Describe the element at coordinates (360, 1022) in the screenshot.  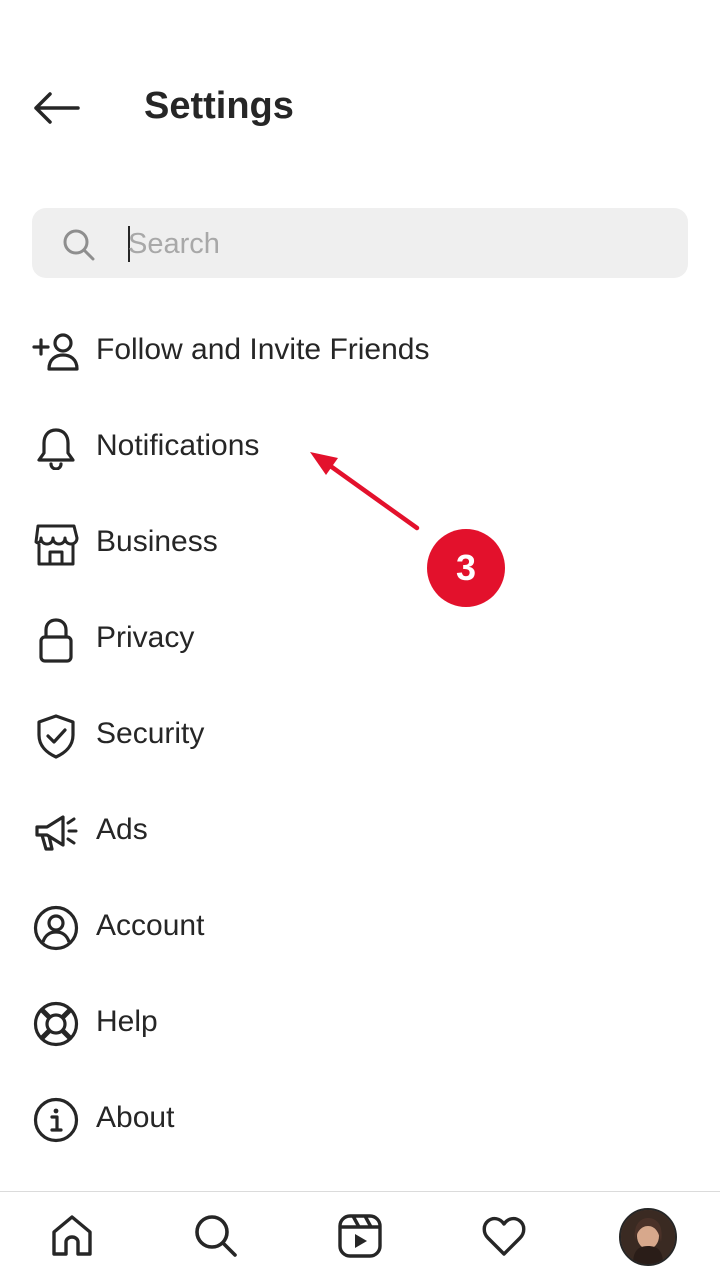
I see `menu-item-help: Help` at that location.